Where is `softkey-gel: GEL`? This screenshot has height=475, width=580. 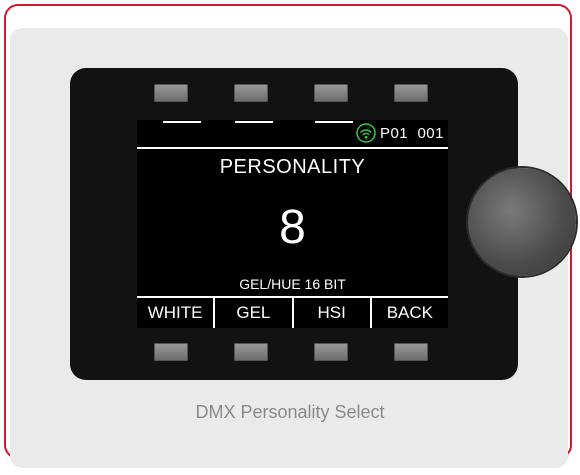
softkey-gel: GEL is located at coordinates (254, 313).